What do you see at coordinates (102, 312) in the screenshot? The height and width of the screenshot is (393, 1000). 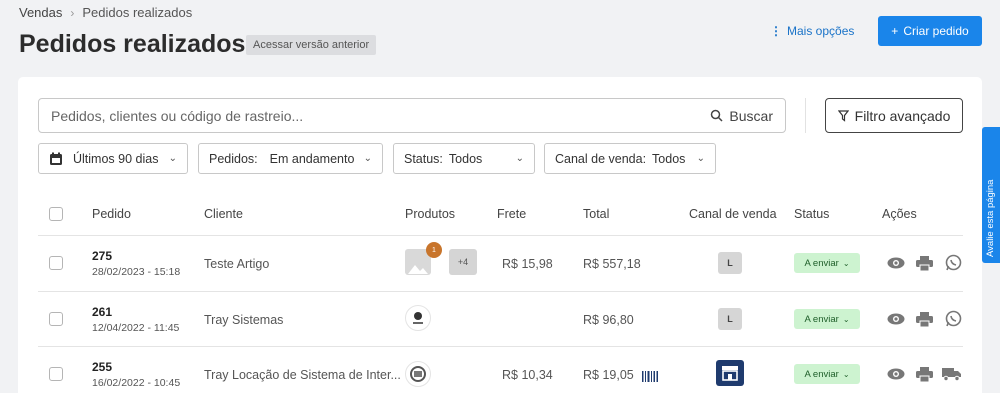 I see `order-number: 261` at bounding box center [102, 312].